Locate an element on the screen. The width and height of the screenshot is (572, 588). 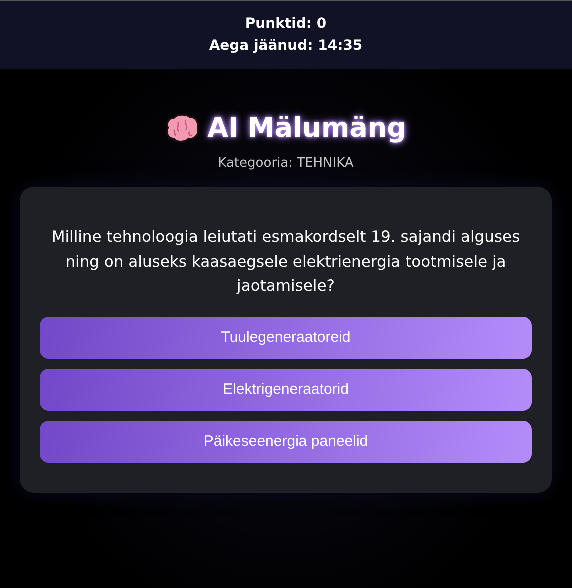
question-text: Milline tehnoloogia leiutati esmakordselt 19. sajandi alguses ning on aluseks kaasaegsele elektrienergia tootmisele ja jaotamisele? is located at coordinates (286, 262).